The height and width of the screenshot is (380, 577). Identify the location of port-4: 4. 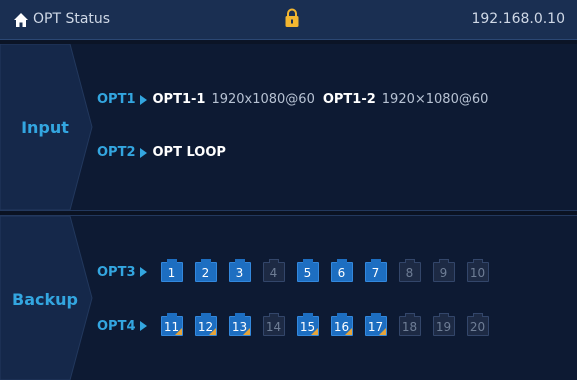
(273, 270).